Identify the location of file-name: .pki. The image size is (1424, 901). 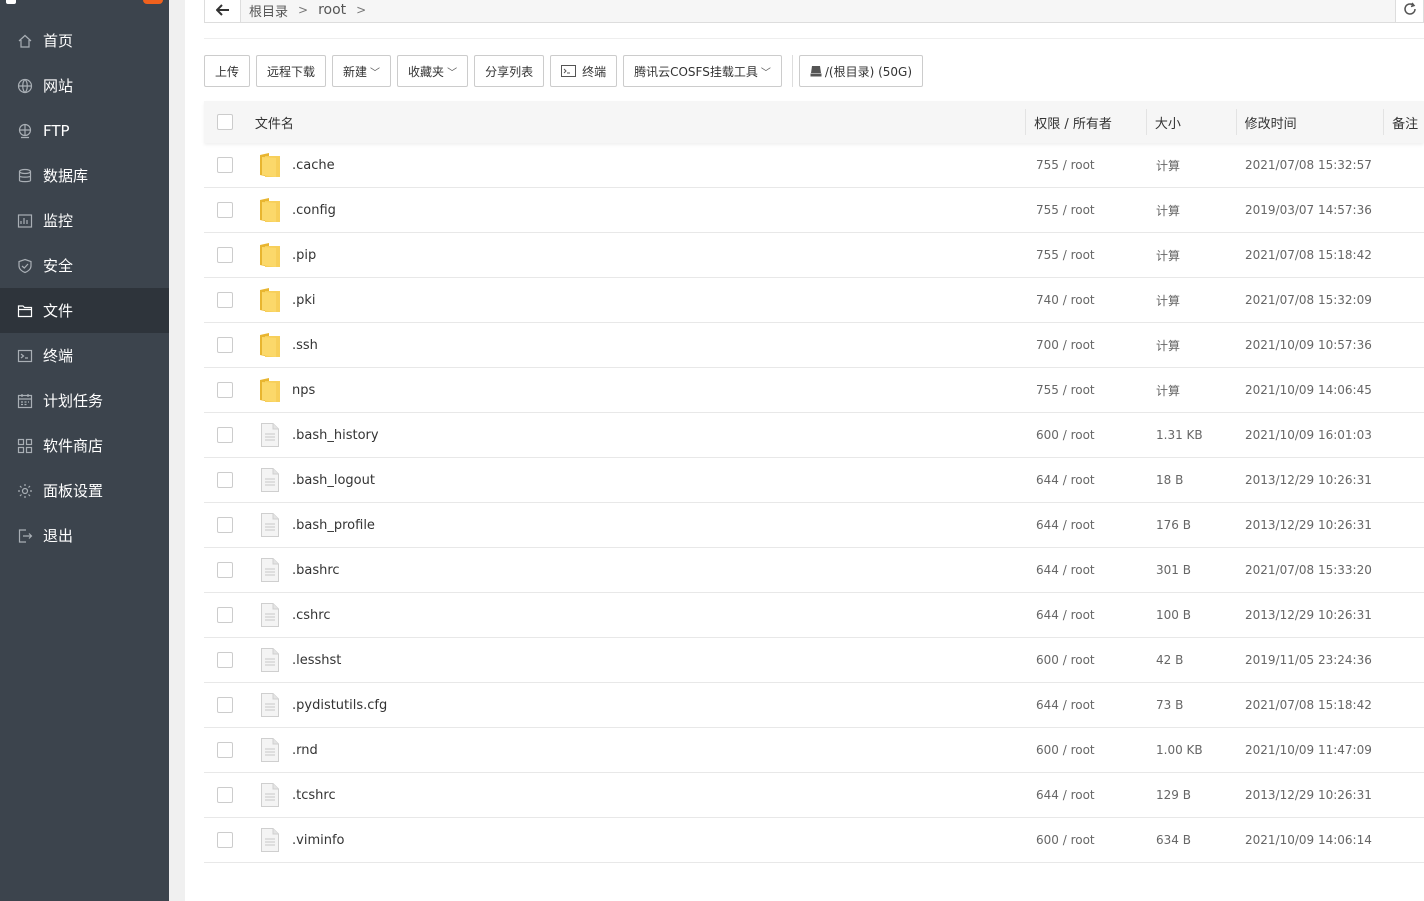
(304, 300).